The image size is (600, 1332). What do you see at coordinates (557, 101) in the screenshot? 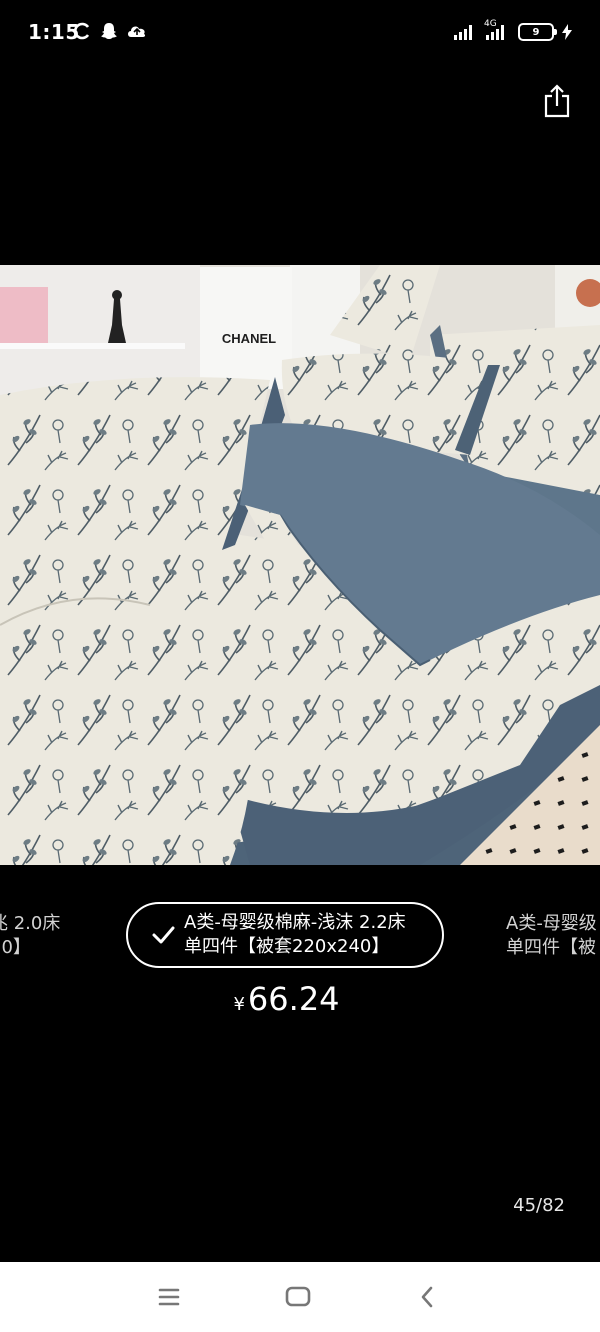
I see `share-icon` at bounding box center [557, 101].